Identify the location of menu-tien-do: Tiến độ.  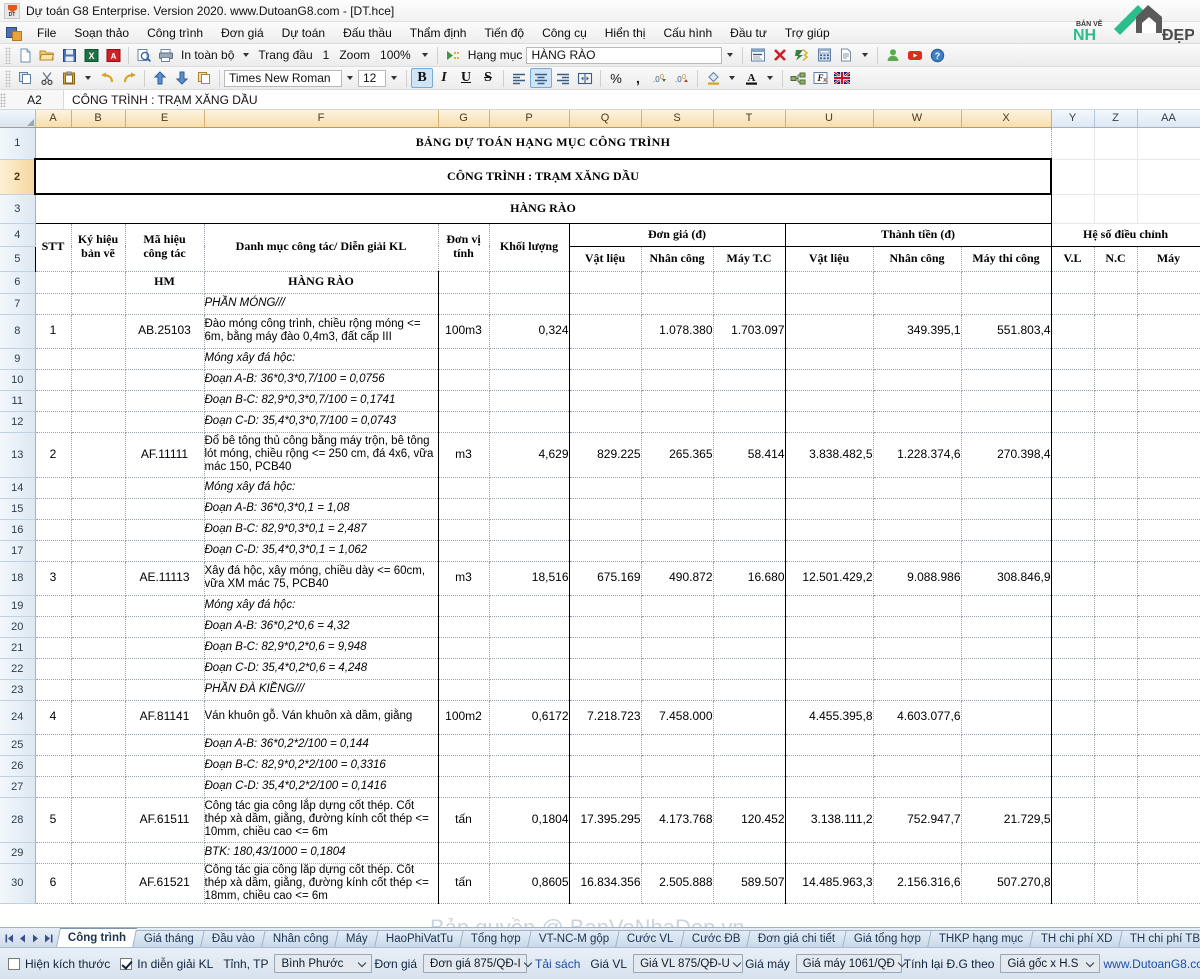
(504, 33).